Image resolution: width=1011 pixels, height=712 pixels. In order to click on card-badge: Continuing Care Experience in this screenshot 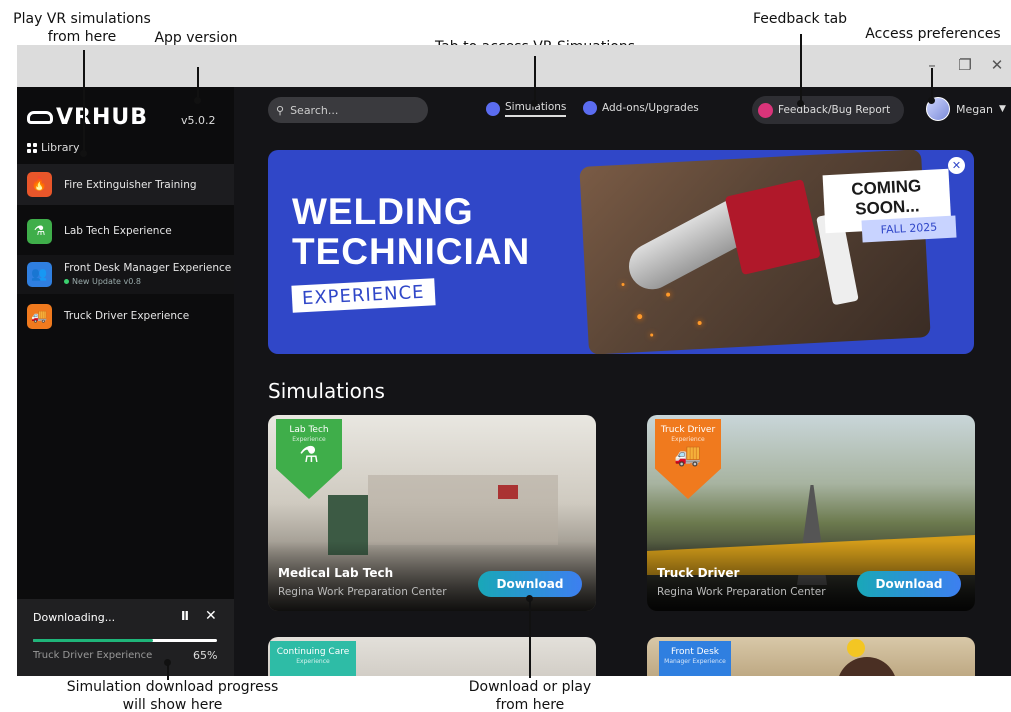, I will do `click(313, 658)`.